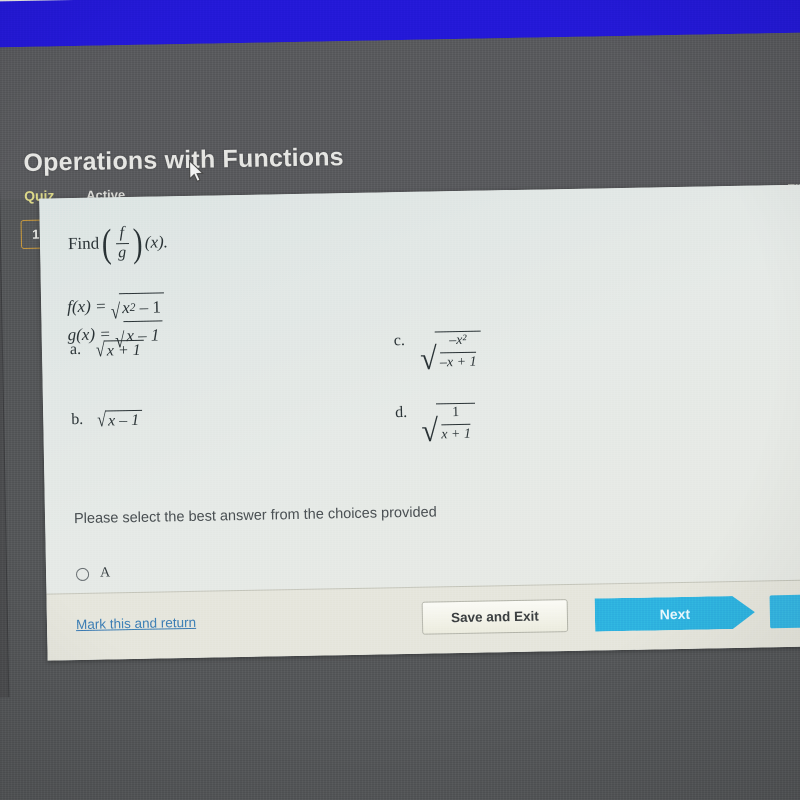  What do you see at coordinates (456, 434) in the screenshot?
I see `choice-d-denominator: x + 1` at bounding box center [456, 434].